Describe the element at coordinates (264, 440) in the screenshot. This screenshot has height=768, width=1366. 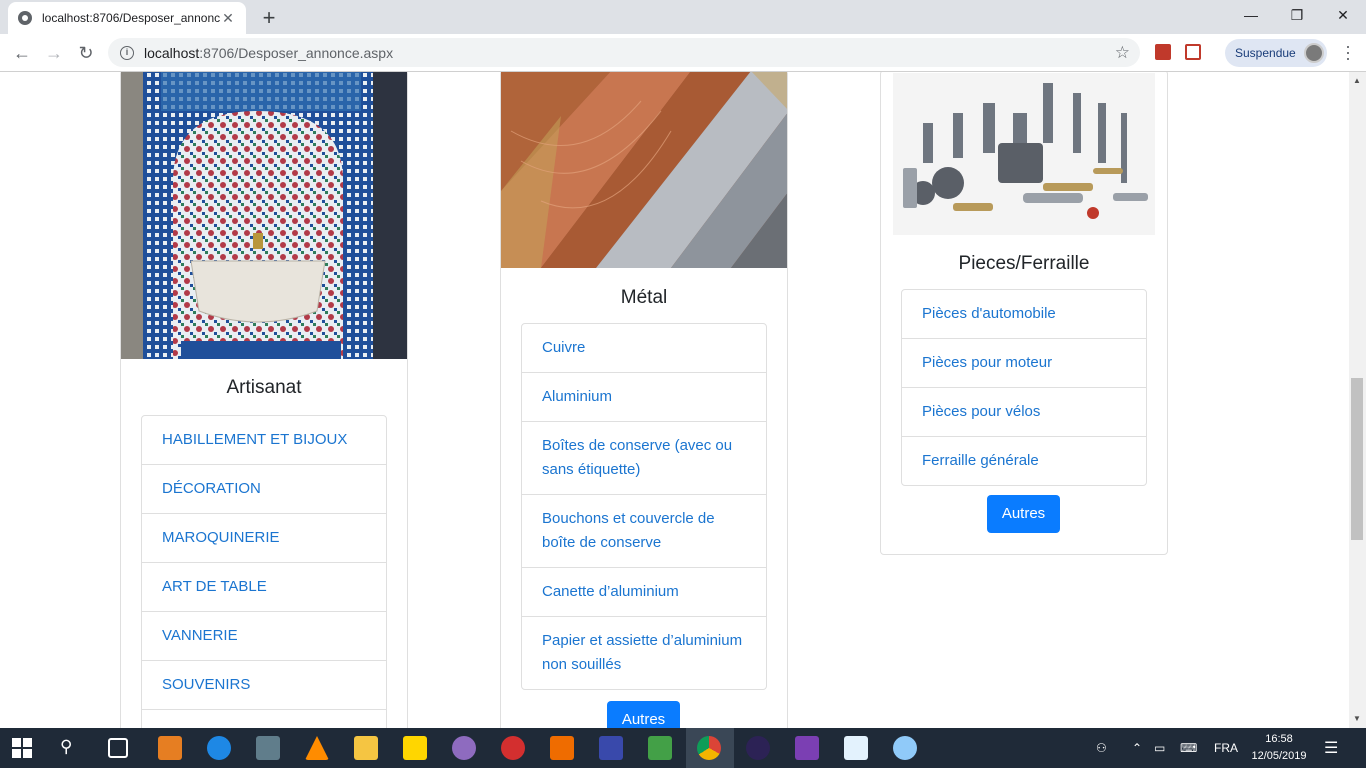
I see `list-item: HABILLEMENT ET BIJOUX` at that location.